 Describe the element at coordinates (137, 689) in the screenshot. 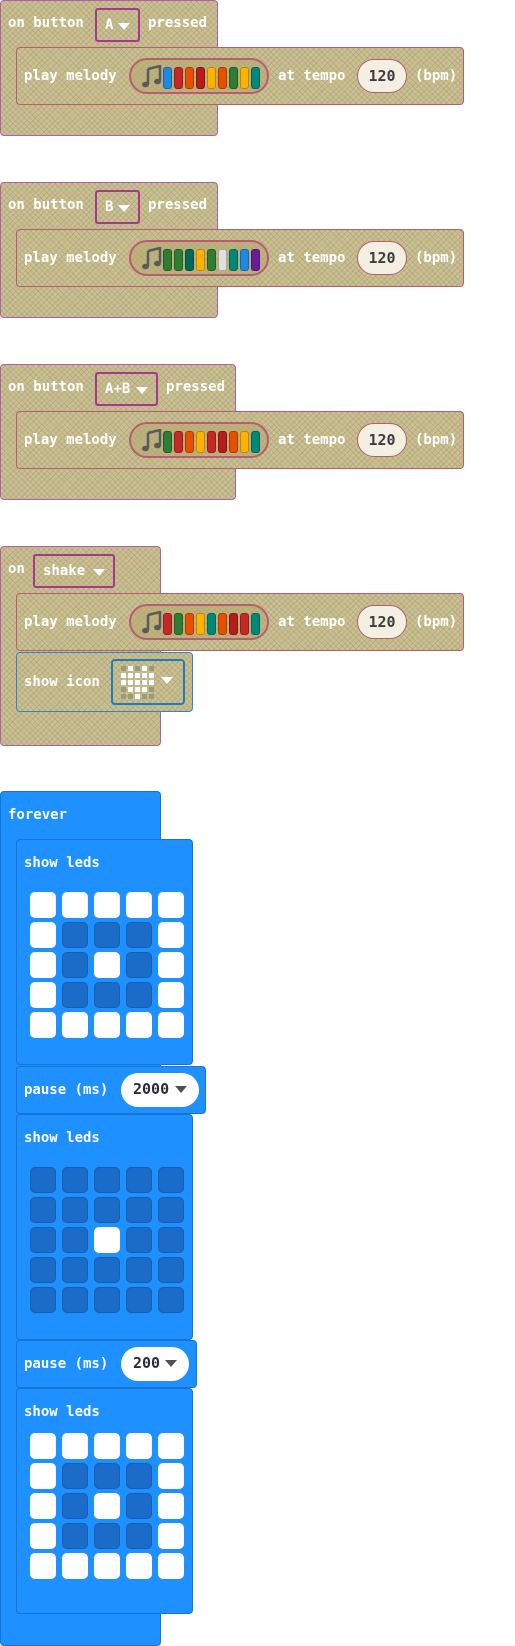

I see `icon-pixel` at that location.